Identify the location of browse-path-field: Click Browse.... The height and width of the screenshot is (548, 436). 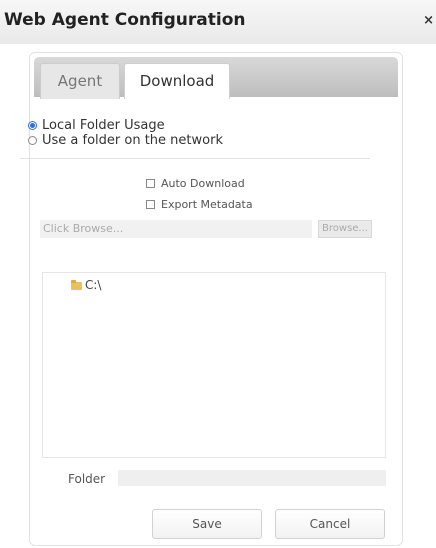
(176, 229).